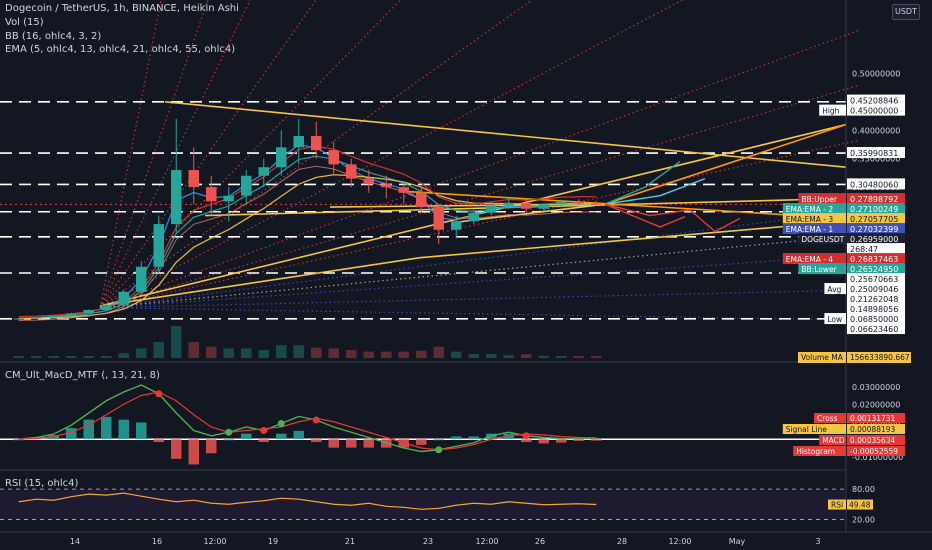 This screenshot has height=550, width=932. I want to click on price-tag-label: EMA:EMA - 3, so click(810, 219).